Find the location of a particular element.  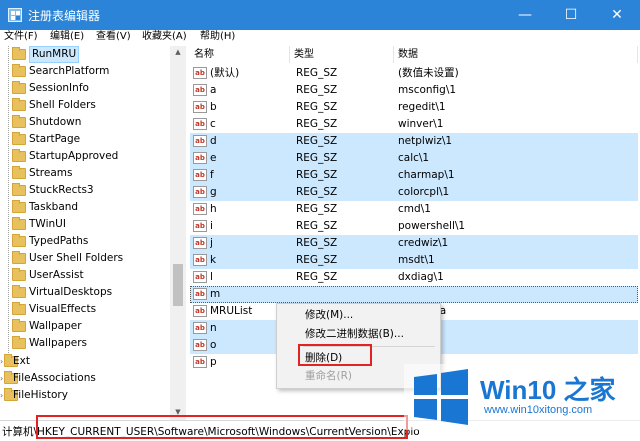

tree-item-label: Shutdown is located at coordinates (55, 122).